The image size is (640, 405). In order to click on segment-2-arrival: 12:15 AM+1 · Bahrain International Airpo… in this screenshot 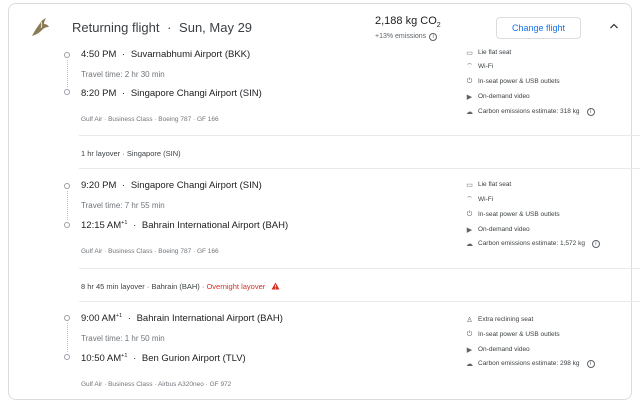, I will do `click(185, 226)`.